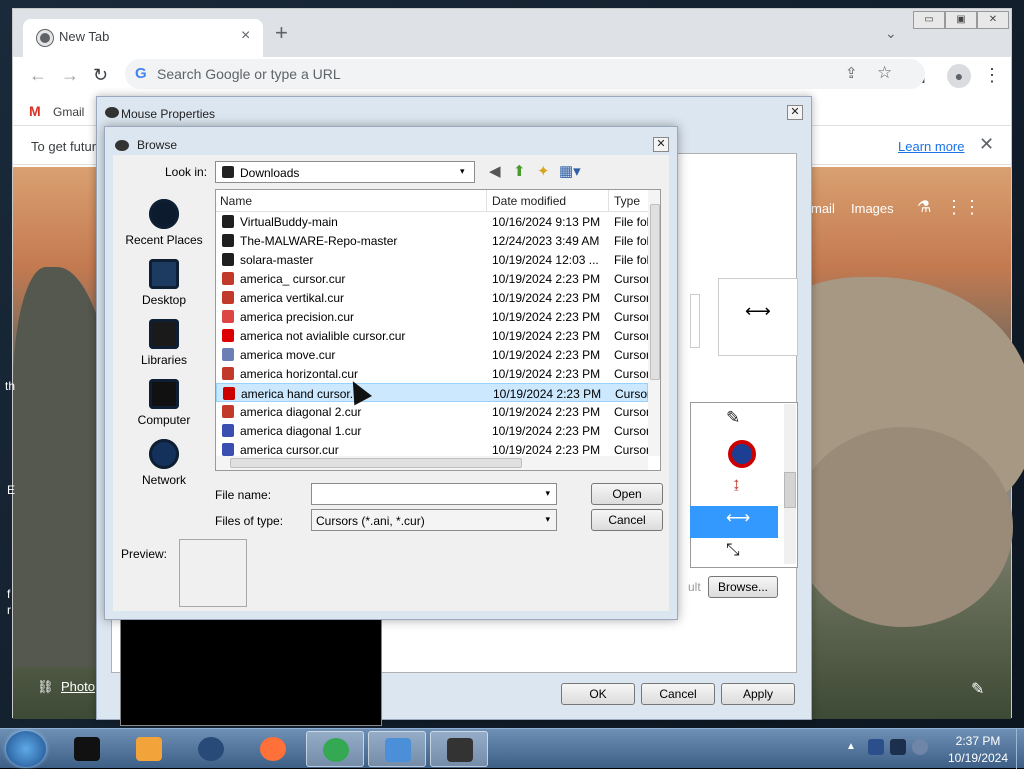 The image size is (1024, 769). I want to click on place-desktop: Desktop, so click(164, 283).